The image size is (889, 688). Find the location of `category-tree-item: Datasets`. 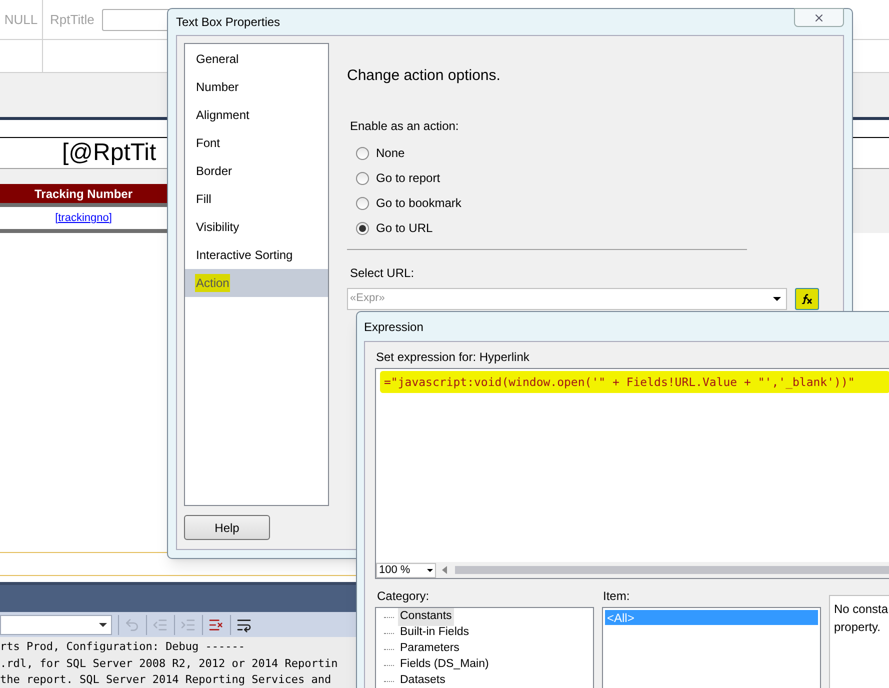

category-tree-item: Datasets is located at coordinates (423, 680).